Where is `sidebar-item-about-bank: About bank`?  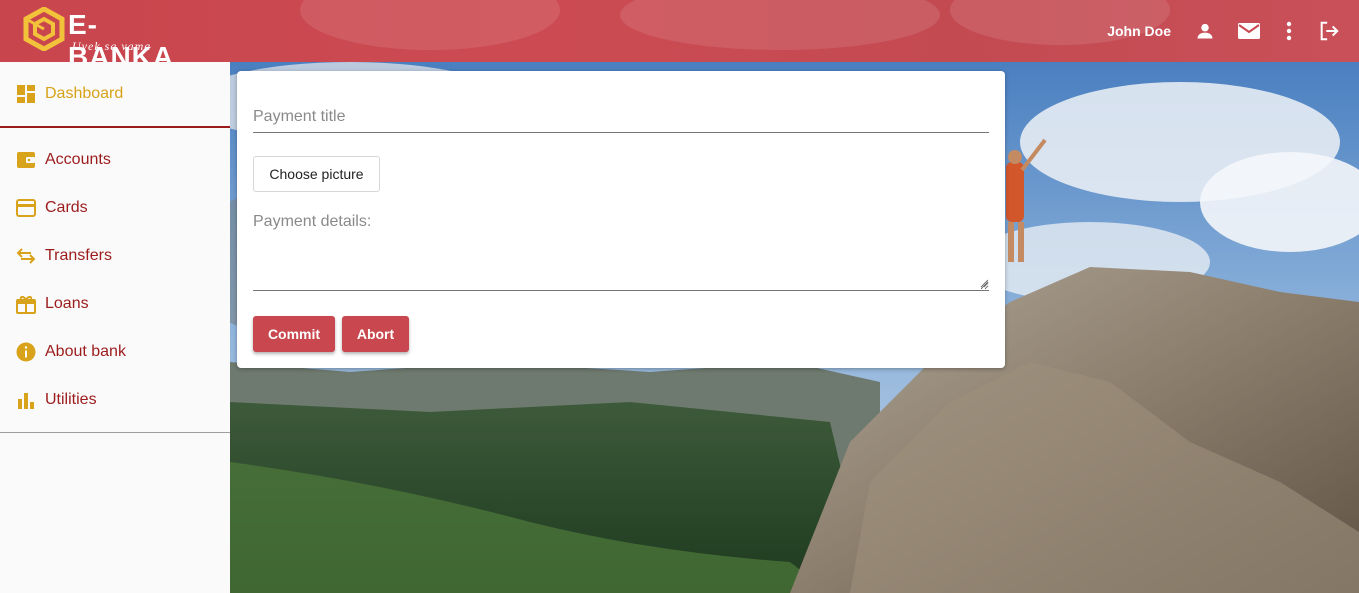 sidebar-item-about-bank: About bank is located at coordinates (115, 352).